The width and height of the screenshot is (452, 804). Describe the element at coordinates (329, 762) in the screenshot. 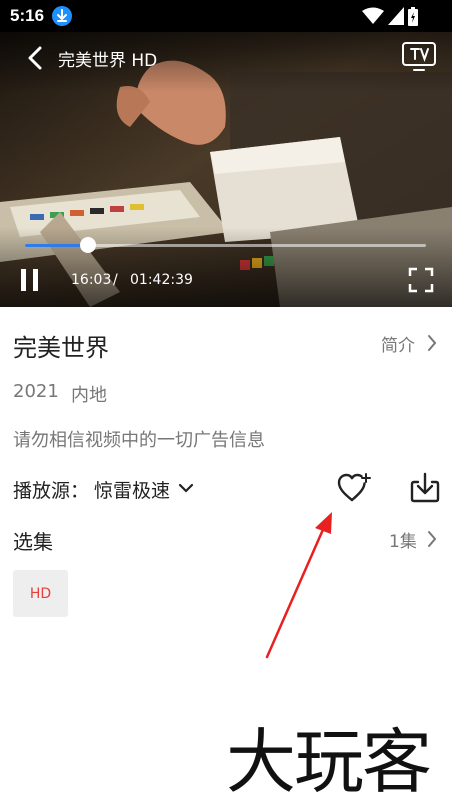

I see `watermark-logo: 大玩客` at that location.